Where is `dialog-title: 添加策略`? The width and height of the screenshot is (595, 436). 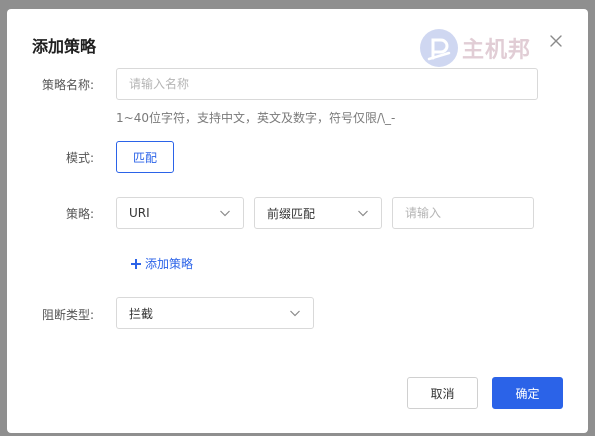 dialog-title: 添加策略 is located at coordinates (64, 46).